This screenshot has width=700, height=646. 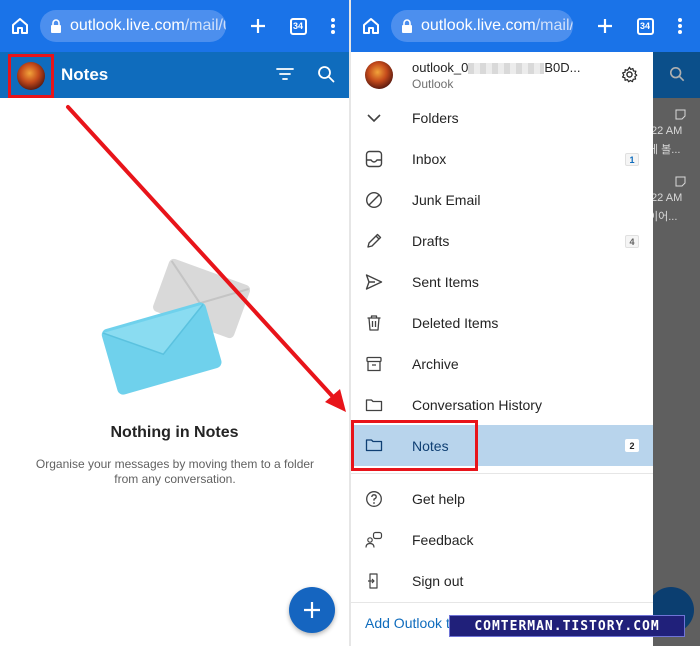 I want to click on trash-icon, so click(x=374, y=323).